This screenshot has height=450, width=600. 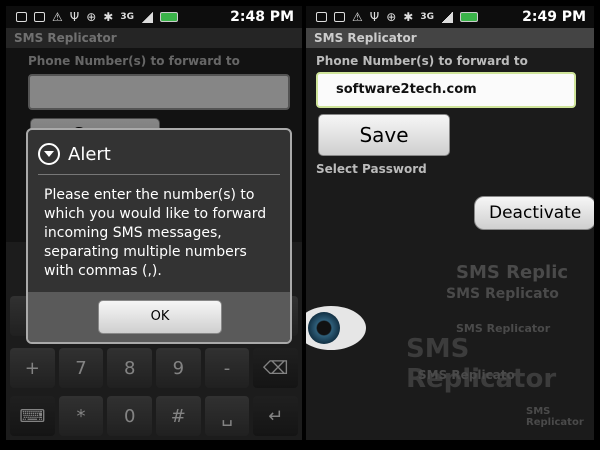 What do you see at coordinates (534, 213) in the screenshot?
I see `deactivate-button: Deactivate` at bounding box center [534, 213].